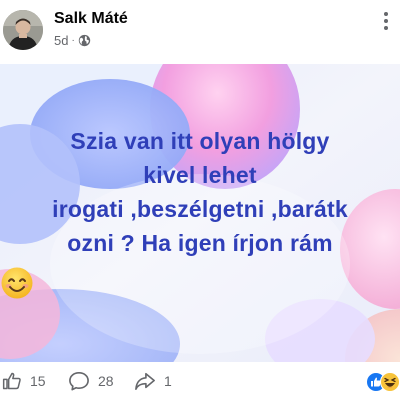  Describe the element at coordinates (106, 381) in the screenshot. I see `comment-count: 28` at that location.